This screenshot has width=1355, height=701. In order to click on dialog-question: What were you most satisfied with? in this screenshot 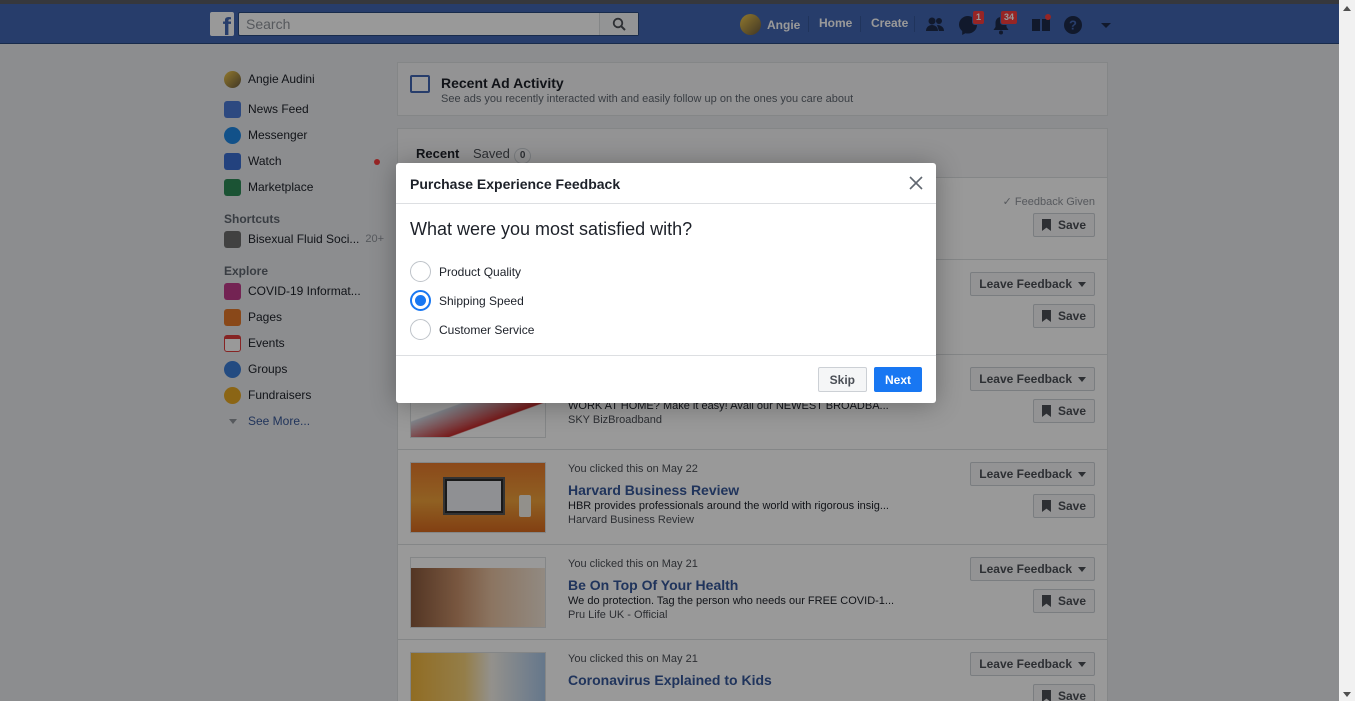, I will do `click(551, 229)`.